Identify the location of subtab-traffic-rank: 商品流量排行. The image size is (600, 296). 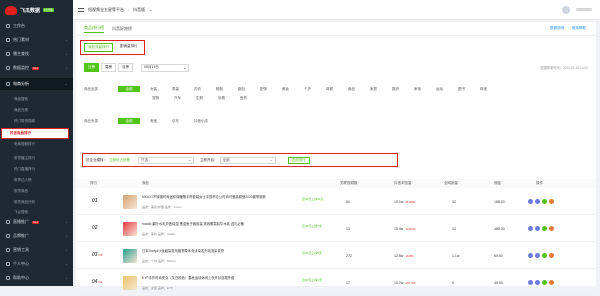
(98, 47).